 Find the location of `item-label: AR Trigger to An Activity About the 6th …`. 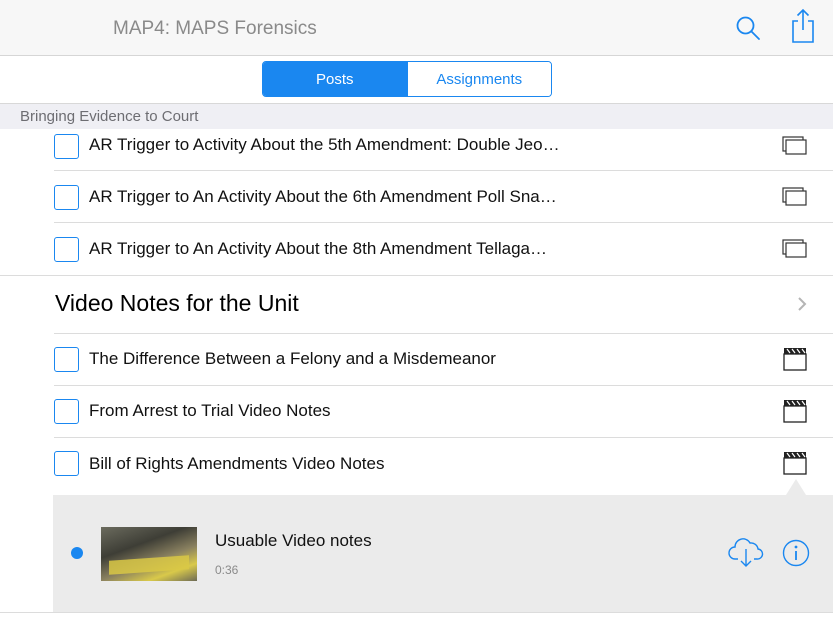

item-label: AR Trigger to An Activity About the 6th … is located at coordinates (323, 196).